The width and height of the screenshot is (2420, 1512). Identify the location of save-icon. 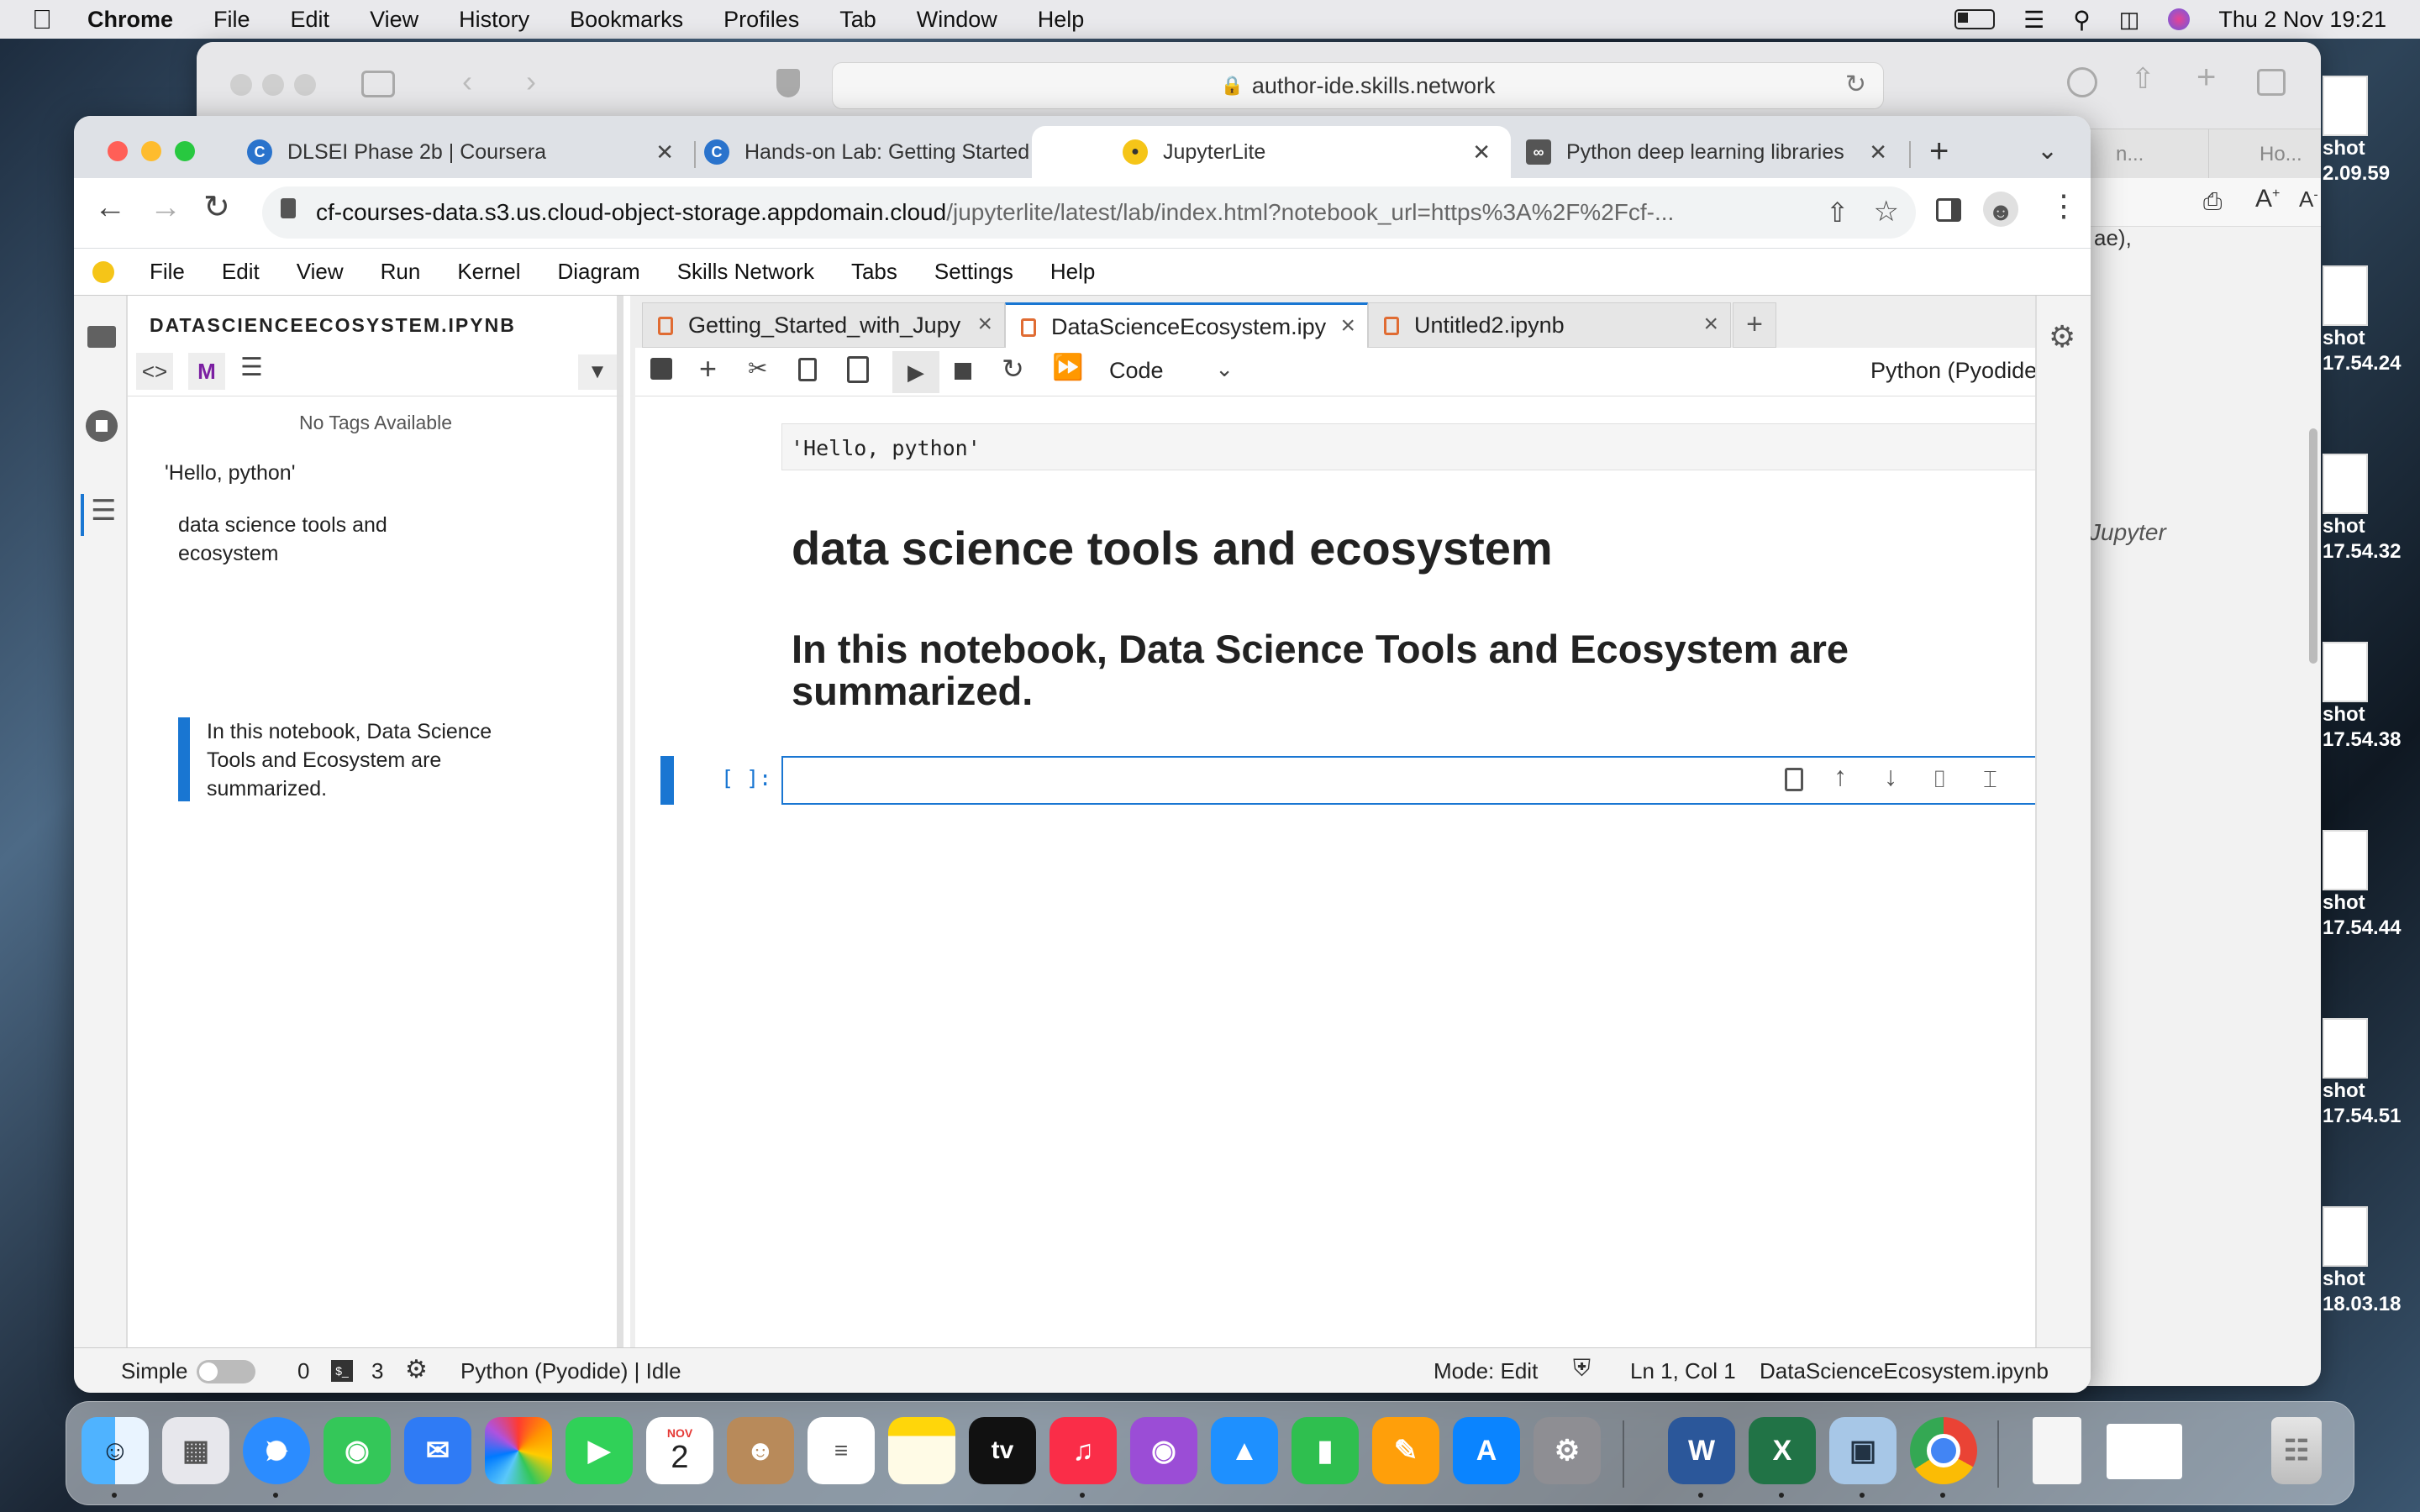
(661, 369).